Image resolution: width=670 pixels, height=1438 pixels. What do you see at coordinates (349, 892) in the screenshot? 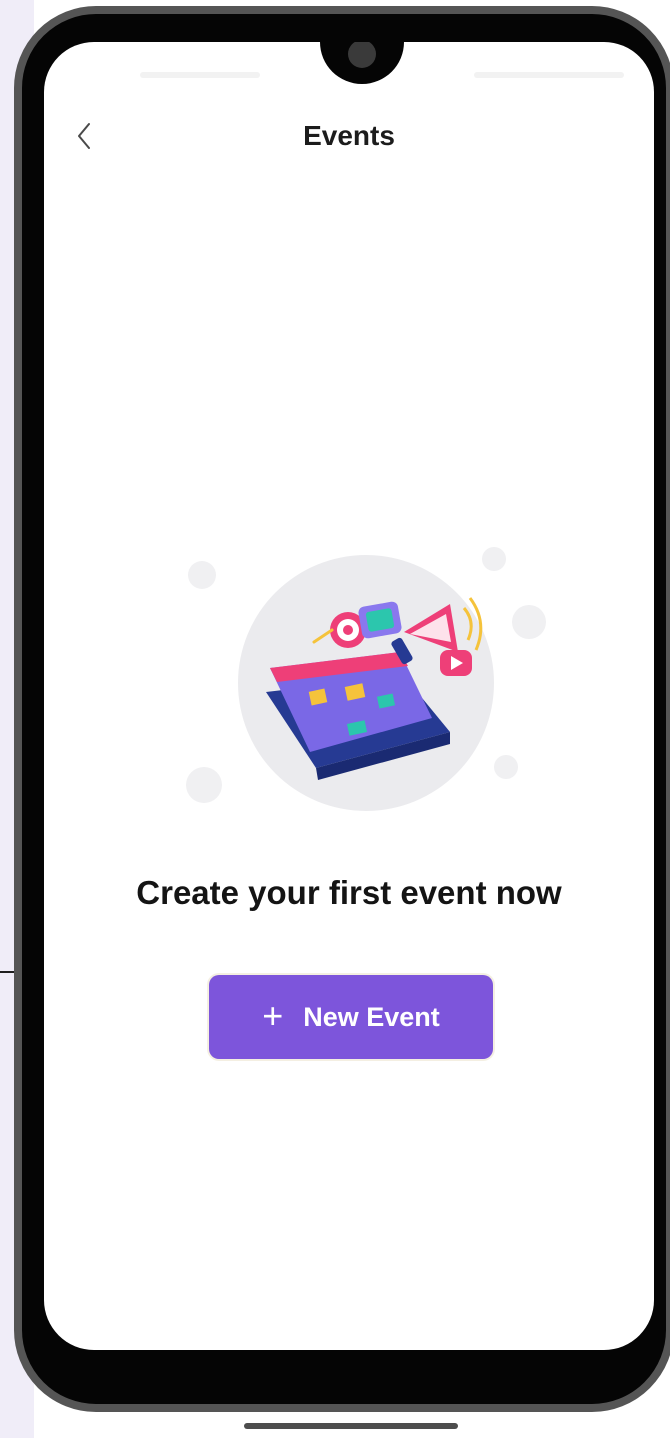
I see `empty-state-heading: Create your first event now` at bounding box center [349, 892].